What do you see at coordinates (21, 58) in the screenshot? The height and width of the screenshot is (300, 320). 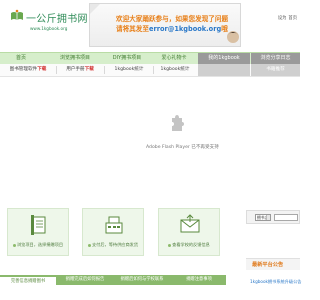 I see `nav-home: 首页` at bounding box center [21, 58].